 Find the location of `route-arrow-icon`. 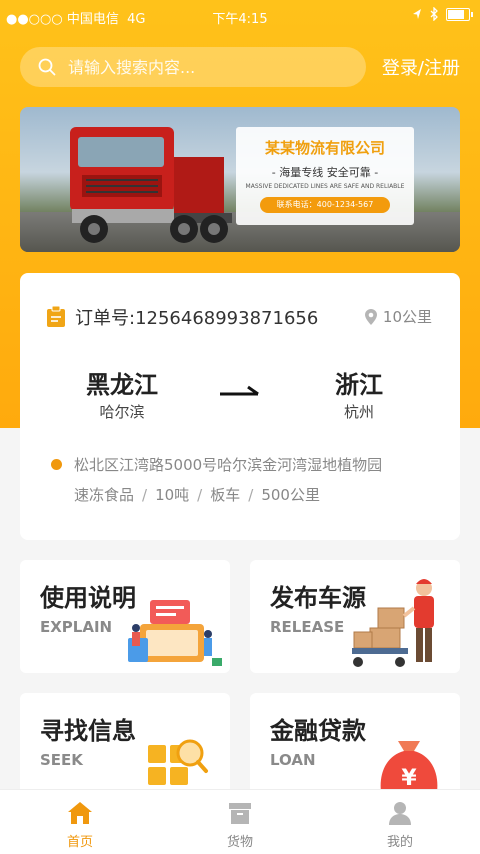

route-arrow-icon is located at coordinates (239, 390).